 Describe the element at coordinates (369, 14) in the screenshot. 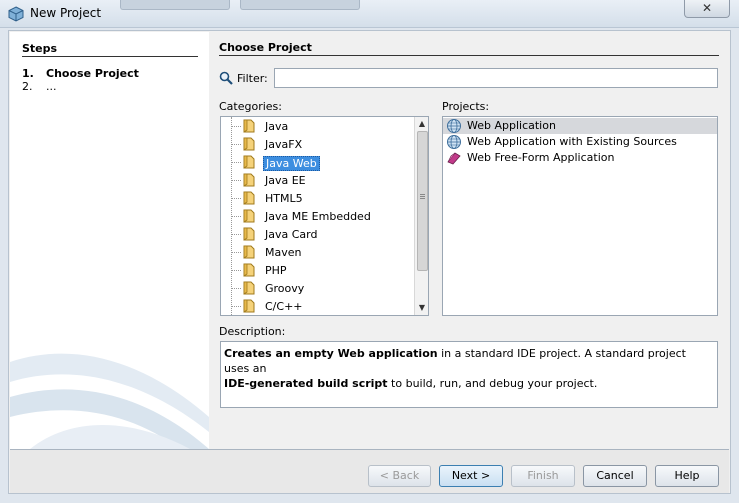

I see `title-bar: New Project ✕` at that location.